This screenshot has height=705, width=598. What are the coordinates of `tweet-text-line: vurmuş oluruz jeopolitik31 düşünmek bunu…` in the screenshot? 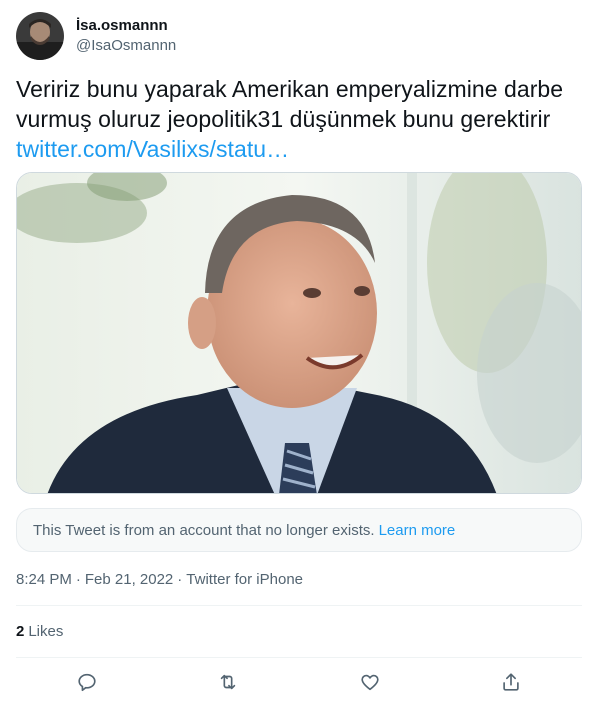 It's located at (283, 119).